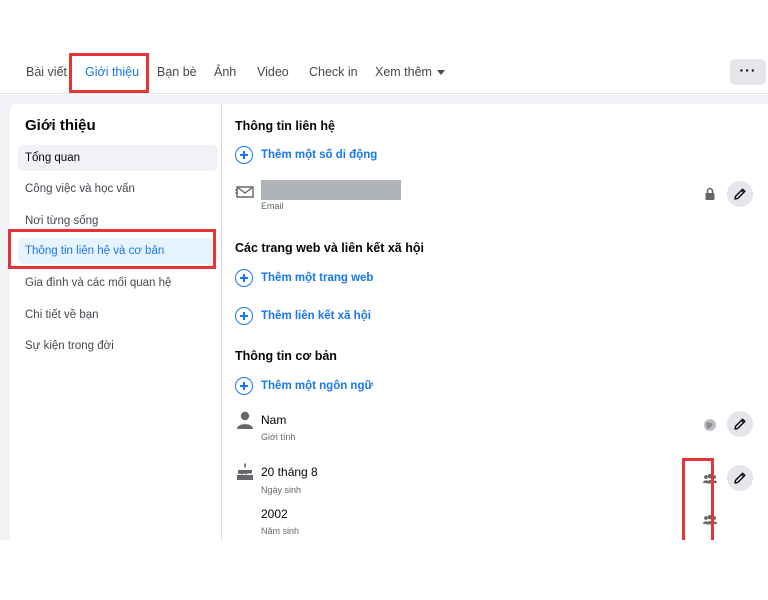  I want to click on sidebar-item-places-lived: Nơi từng sống, so click(118, 221).